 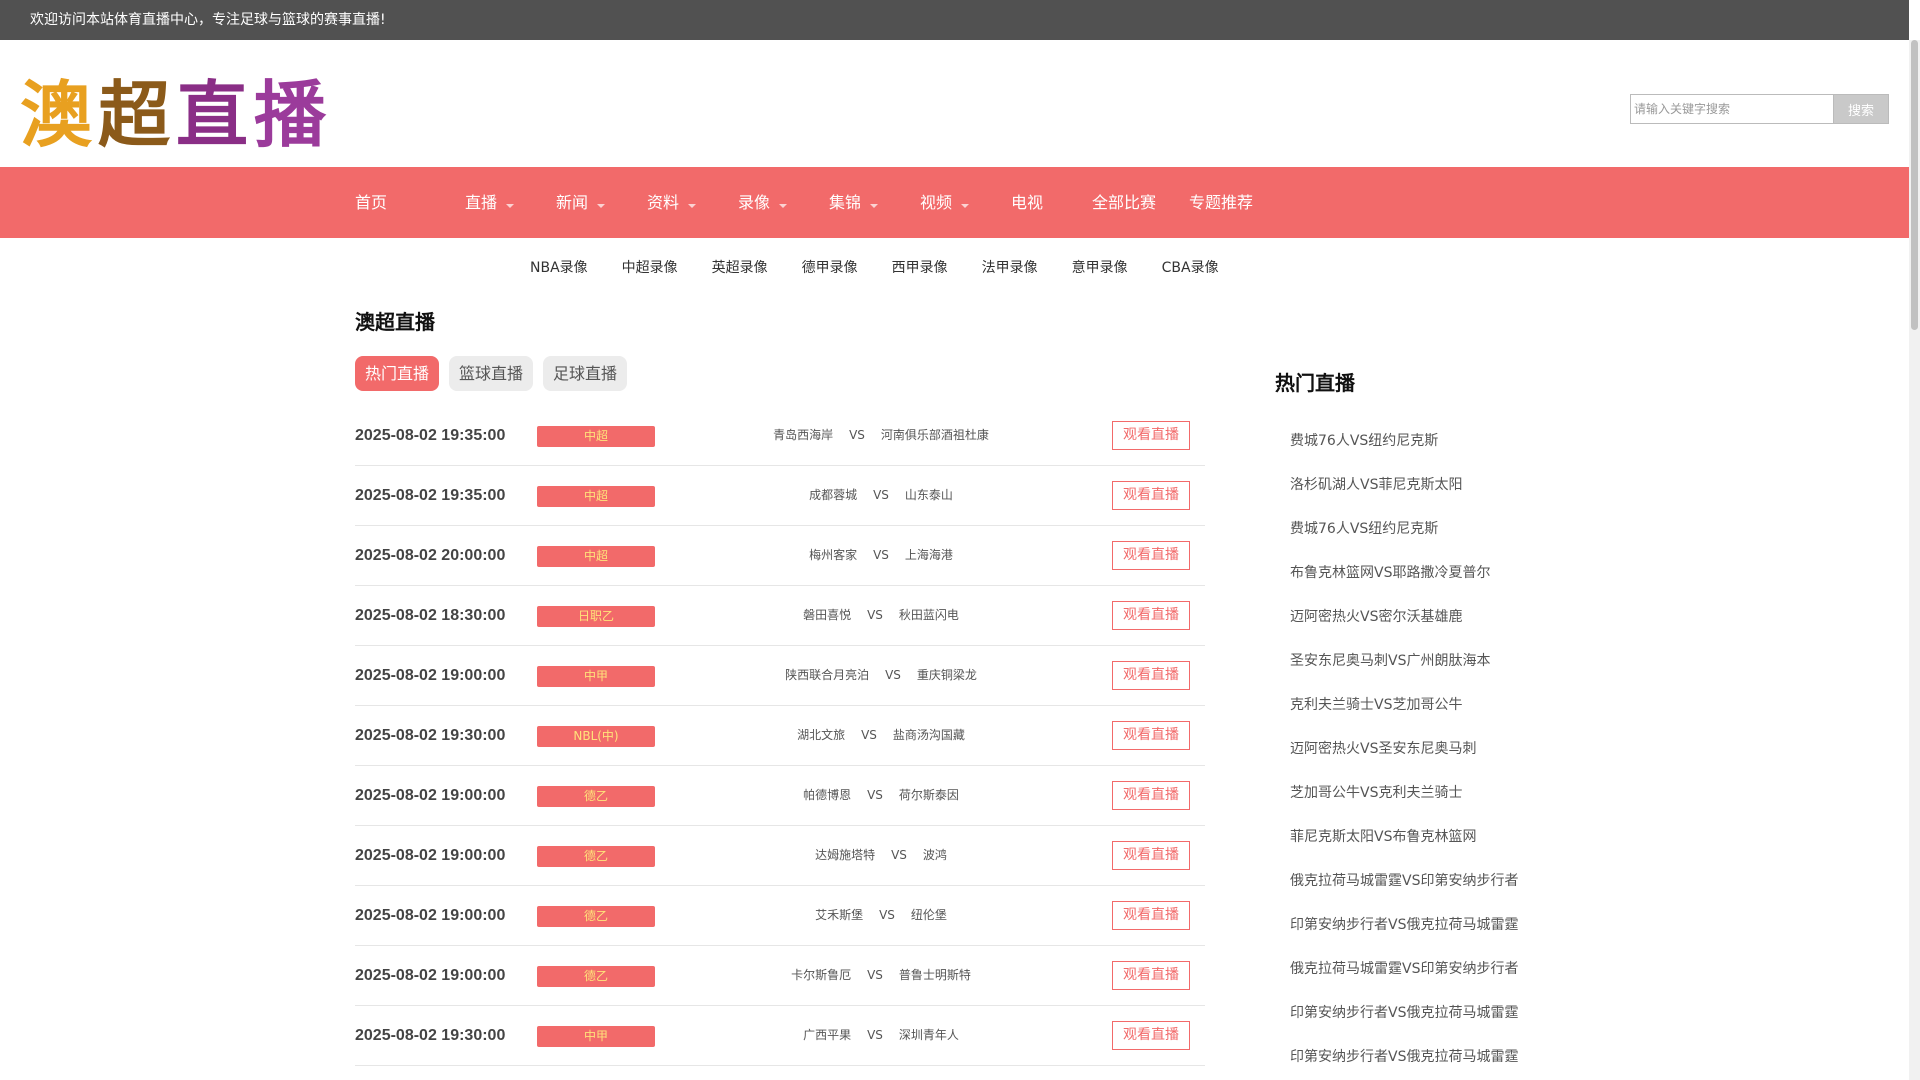 What do you see at coordinates (1731, 109) in the screenshot?
I see `search-input` at bounding box center [1731, 109].